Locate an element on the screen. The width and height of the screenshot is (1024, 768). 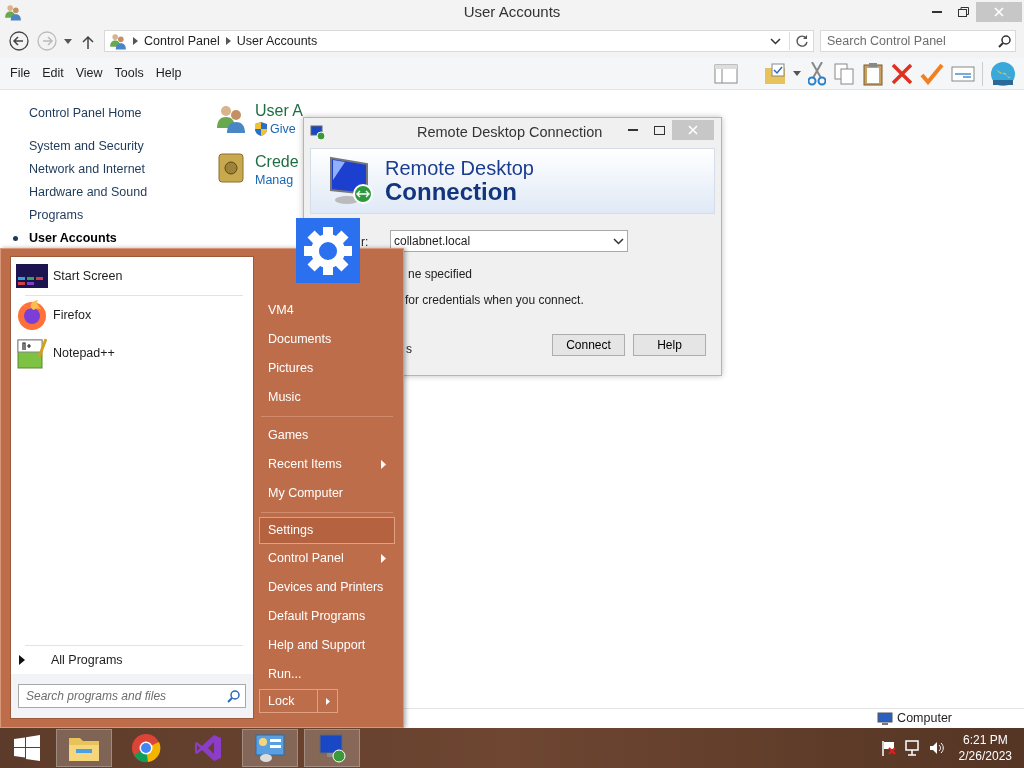
menu-item: Games is located at coordinates (327, 435).